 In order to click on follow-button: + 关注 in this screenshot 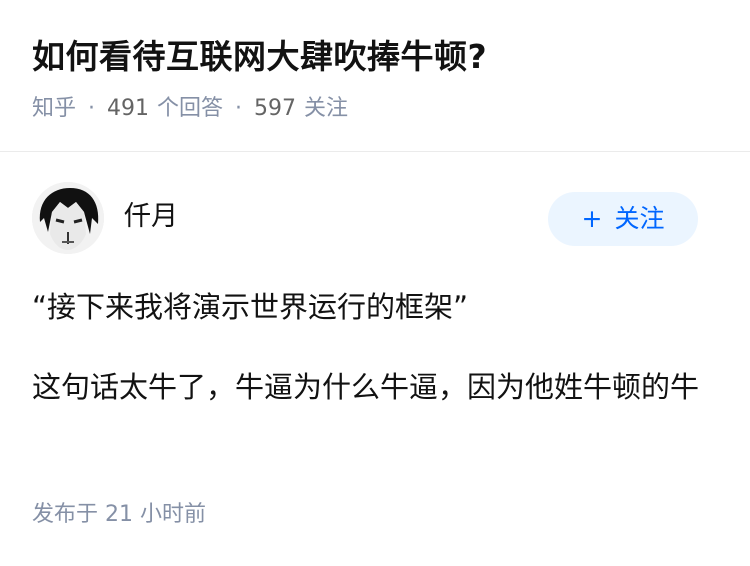, I will do `click(623, 219)`.